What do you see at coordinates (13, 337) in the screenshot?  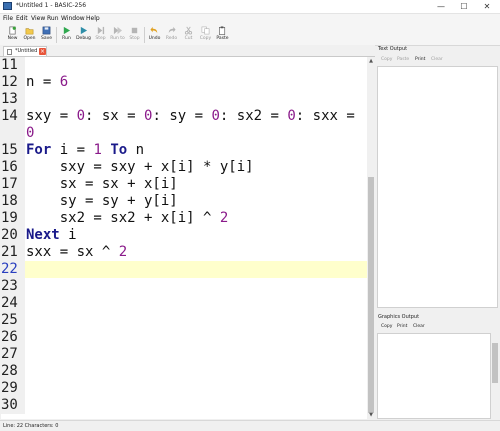 I see `line-number: 26` at bounding box center [13, 337].